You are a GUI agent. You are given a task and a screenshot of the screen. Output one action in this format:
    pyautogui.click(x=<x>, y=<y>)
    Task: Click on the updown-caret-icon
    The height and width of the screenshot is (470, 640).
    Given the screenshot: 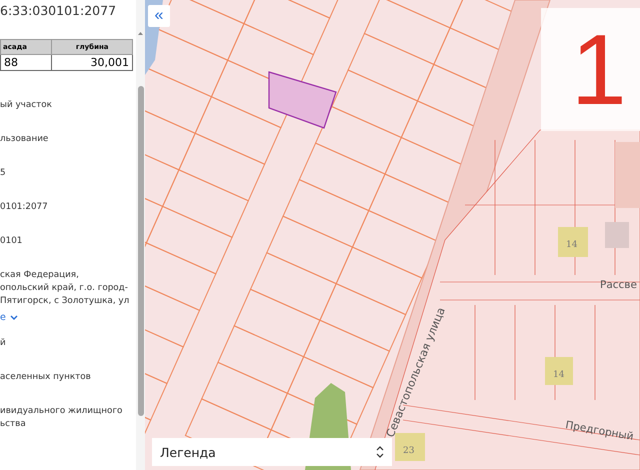 What is the action you would take?
    pyautogui.click(x=380, y=452)
    